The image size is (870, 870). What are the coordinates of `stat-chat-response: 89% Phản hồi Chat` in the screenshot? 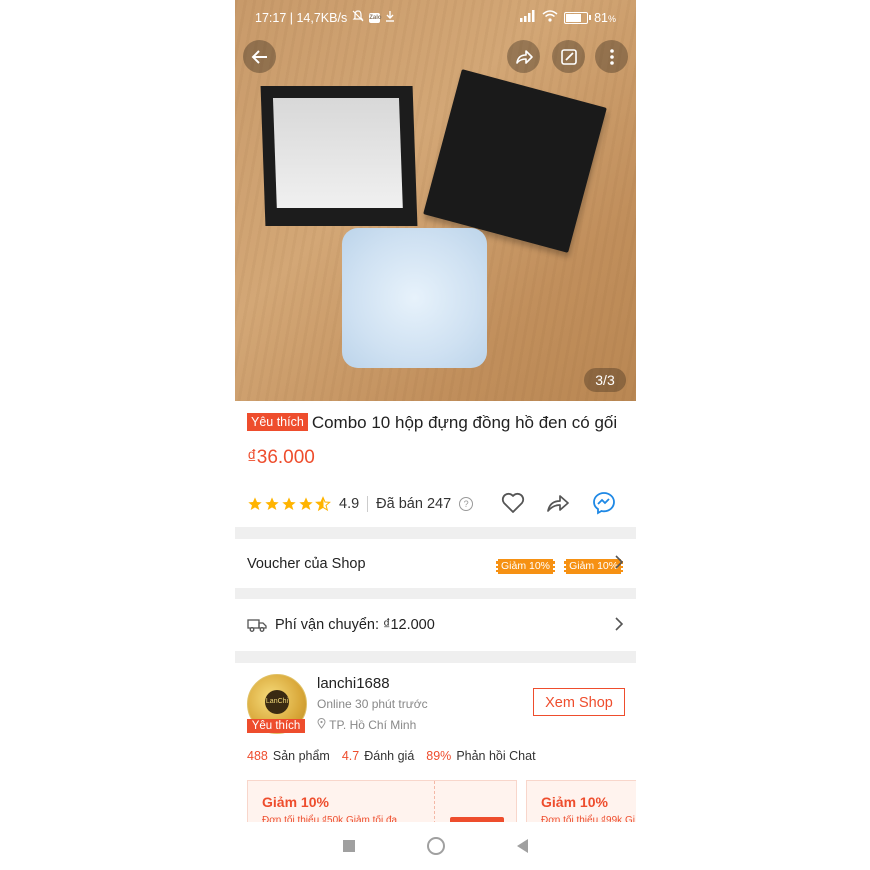 It's located at (481, 756).